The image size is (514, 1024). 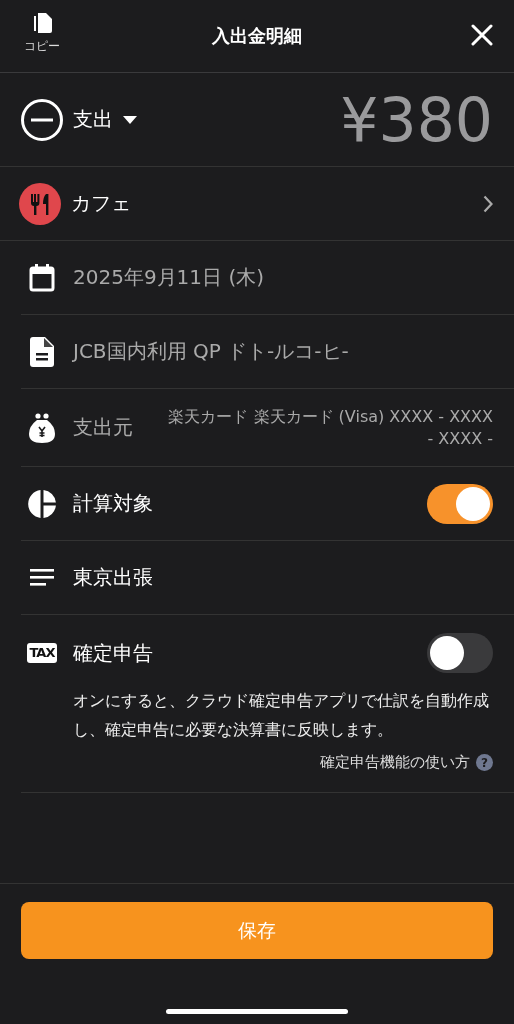 What do you see at coordinates (42, 277) in the screenshot?
I see `calendar-icon` at bounding box center [42, 277].